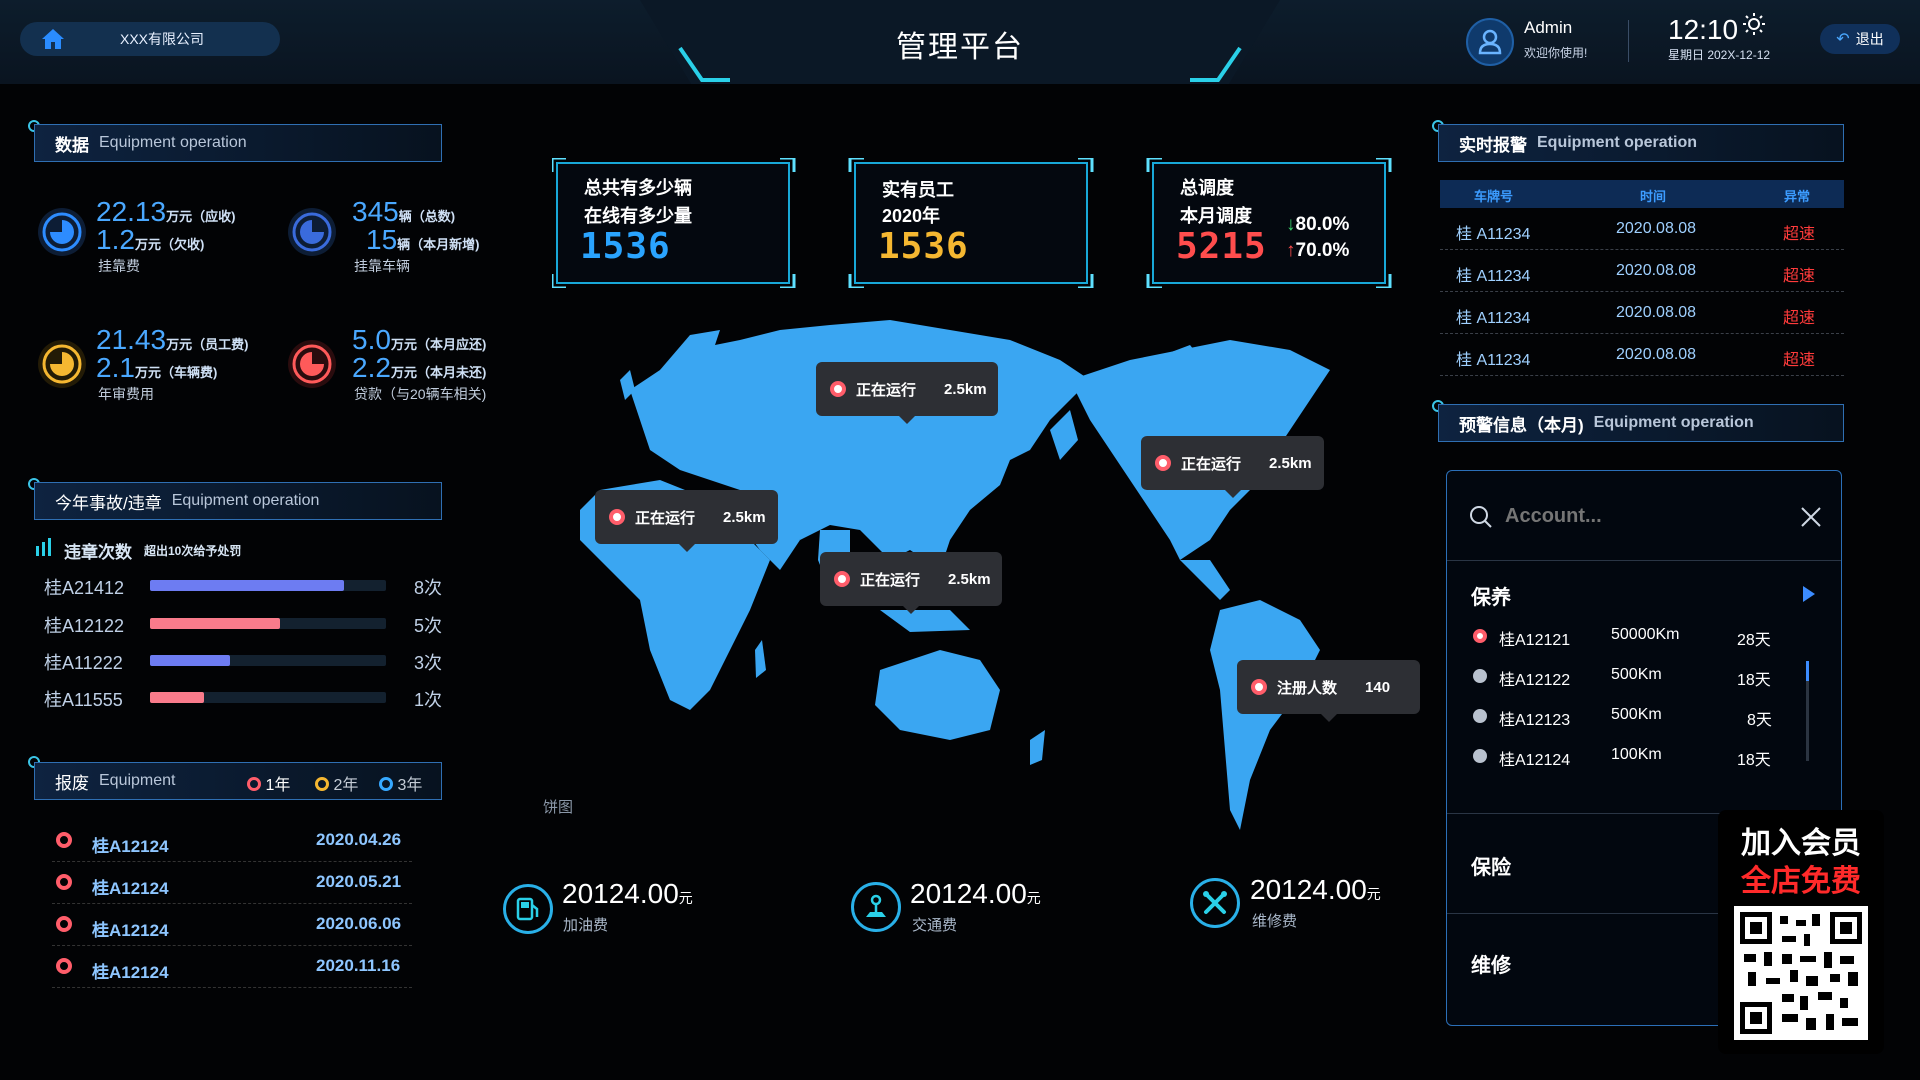 The width and height of the screenshot is (1920, 1080). Describe the element at coordinates (1811, 517) in the screenshot. I see `close-icon` at that location.